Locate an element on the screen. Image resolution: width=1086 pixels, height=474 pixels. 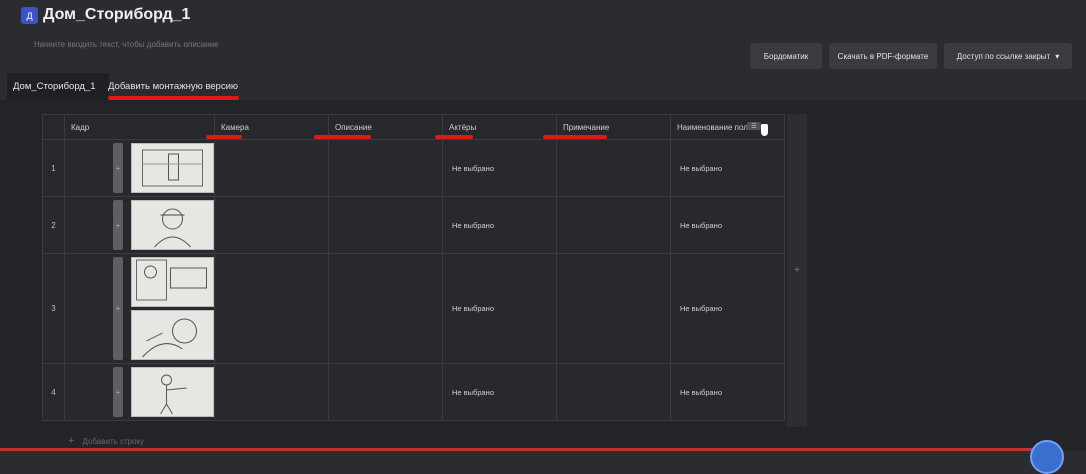
table-row: 2 + Не выбрано Не выбрано is located at coordinates (413, 225).